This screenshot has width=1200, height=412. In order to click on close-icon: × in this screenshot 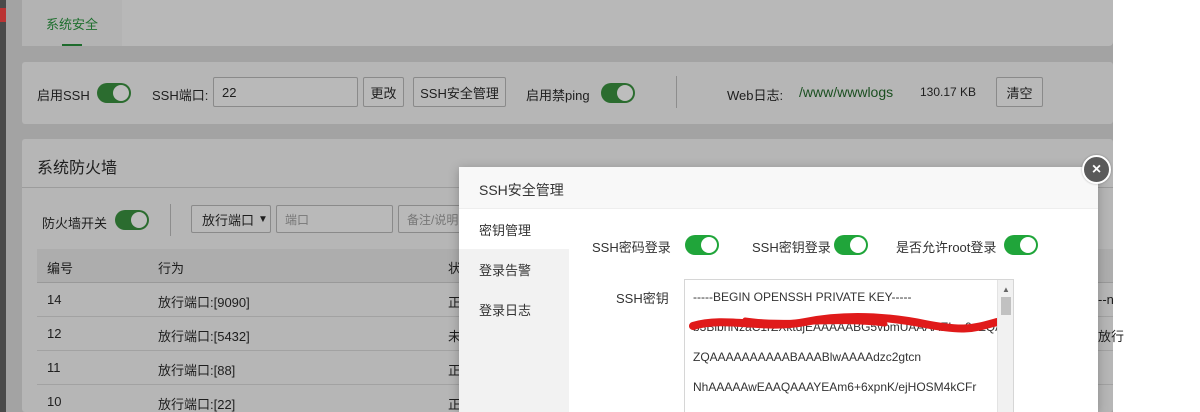, I will do `click(1096, 169)`.